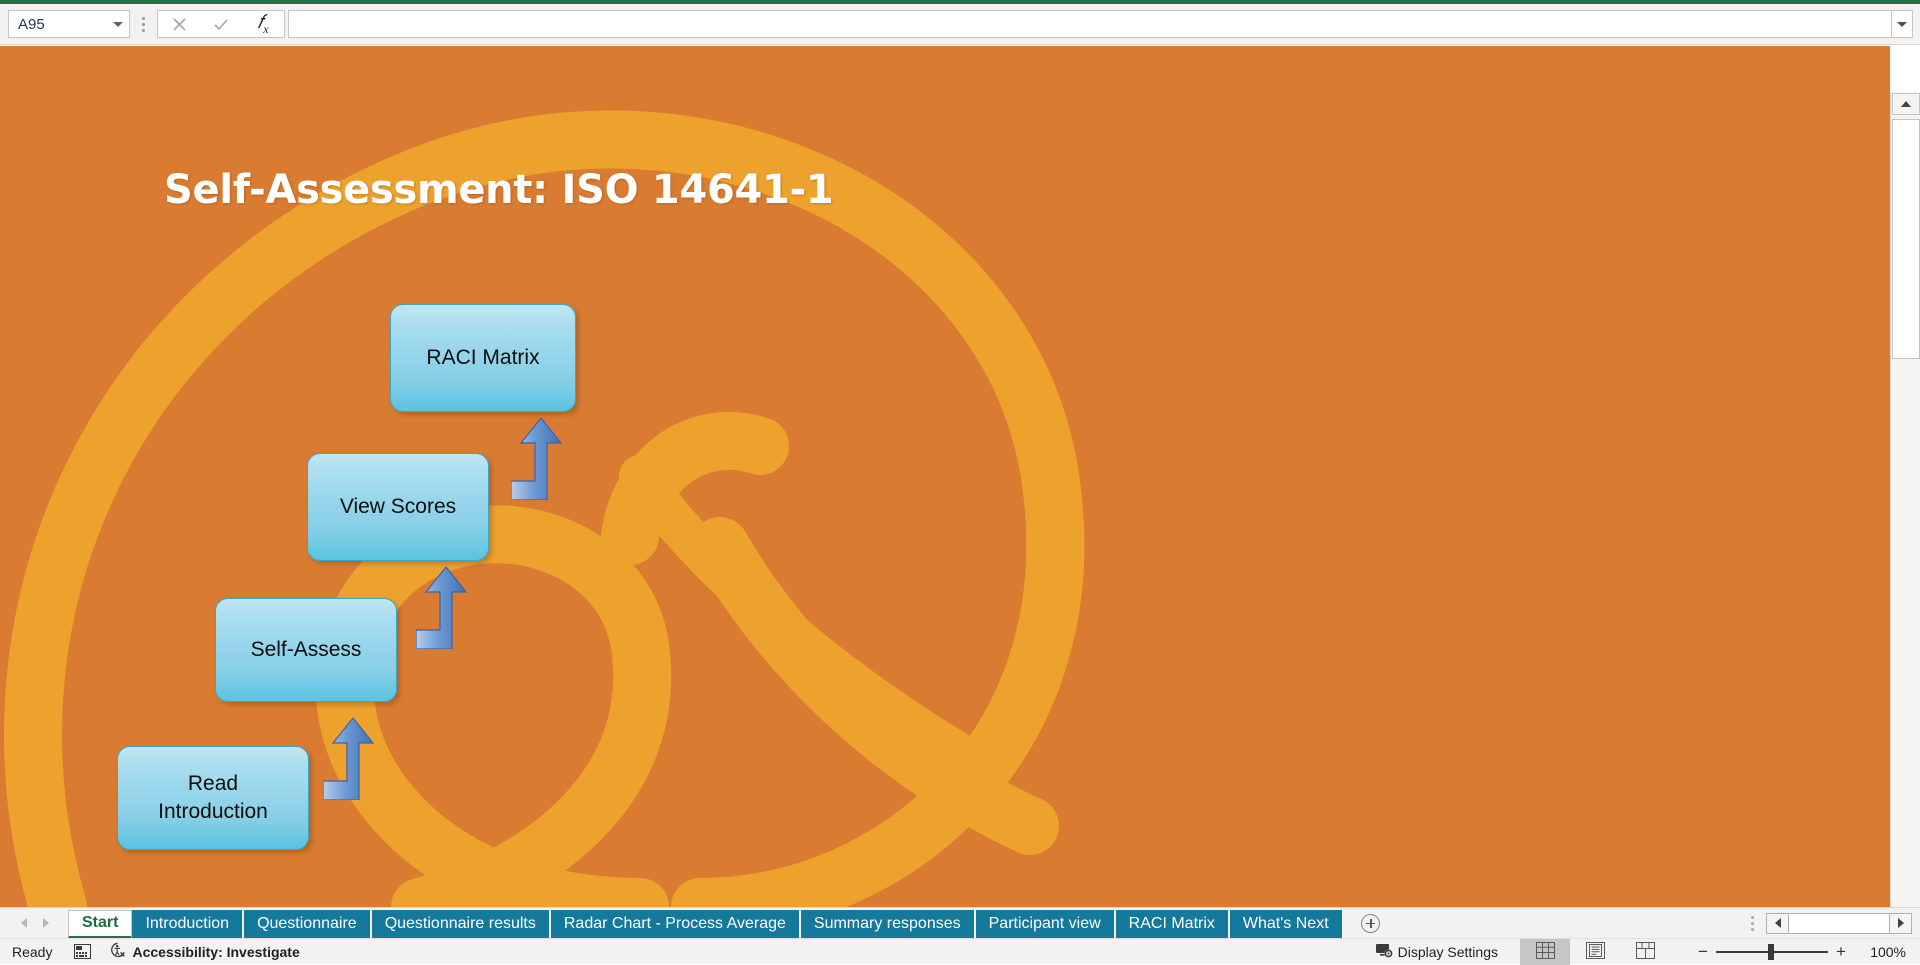  I want to click on hscroll-left-button, so click(1777, 923).